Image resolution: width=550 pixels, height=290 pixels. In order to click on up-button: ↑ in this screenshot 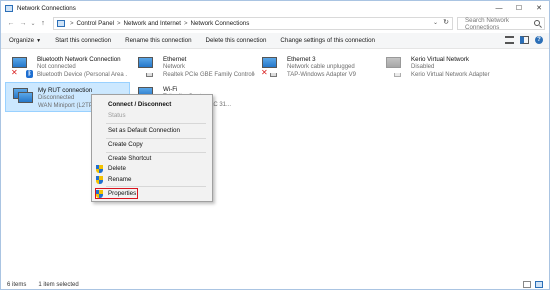, I will do `click(43, 23)`.